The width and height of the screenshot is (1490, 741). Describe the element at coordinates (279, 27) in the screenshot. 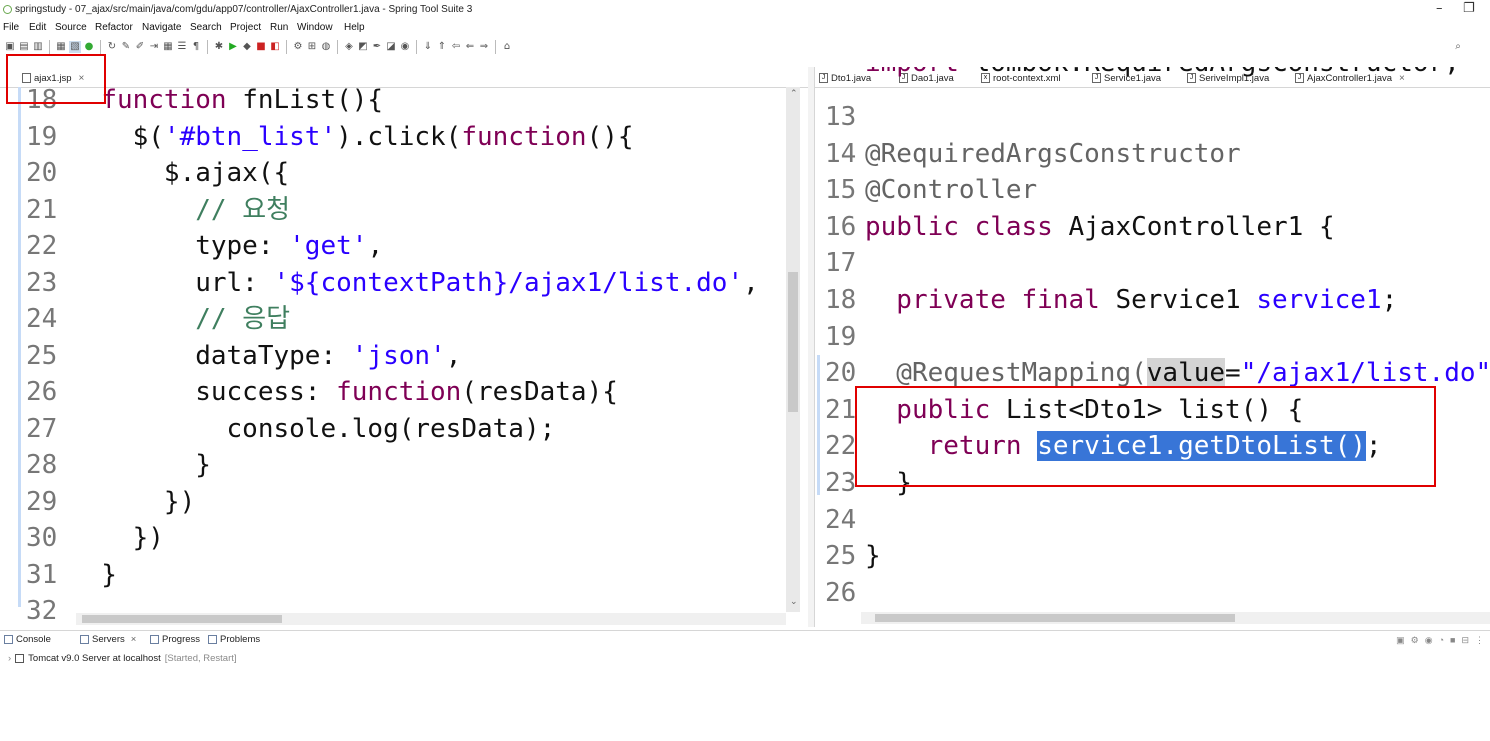

I see `menu-run: Run` at that location.